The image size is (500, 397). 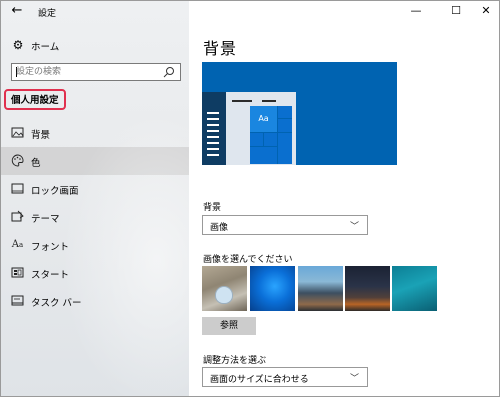 I want to click on home-gear-icon: ⚙, so click(x=18, y=45).